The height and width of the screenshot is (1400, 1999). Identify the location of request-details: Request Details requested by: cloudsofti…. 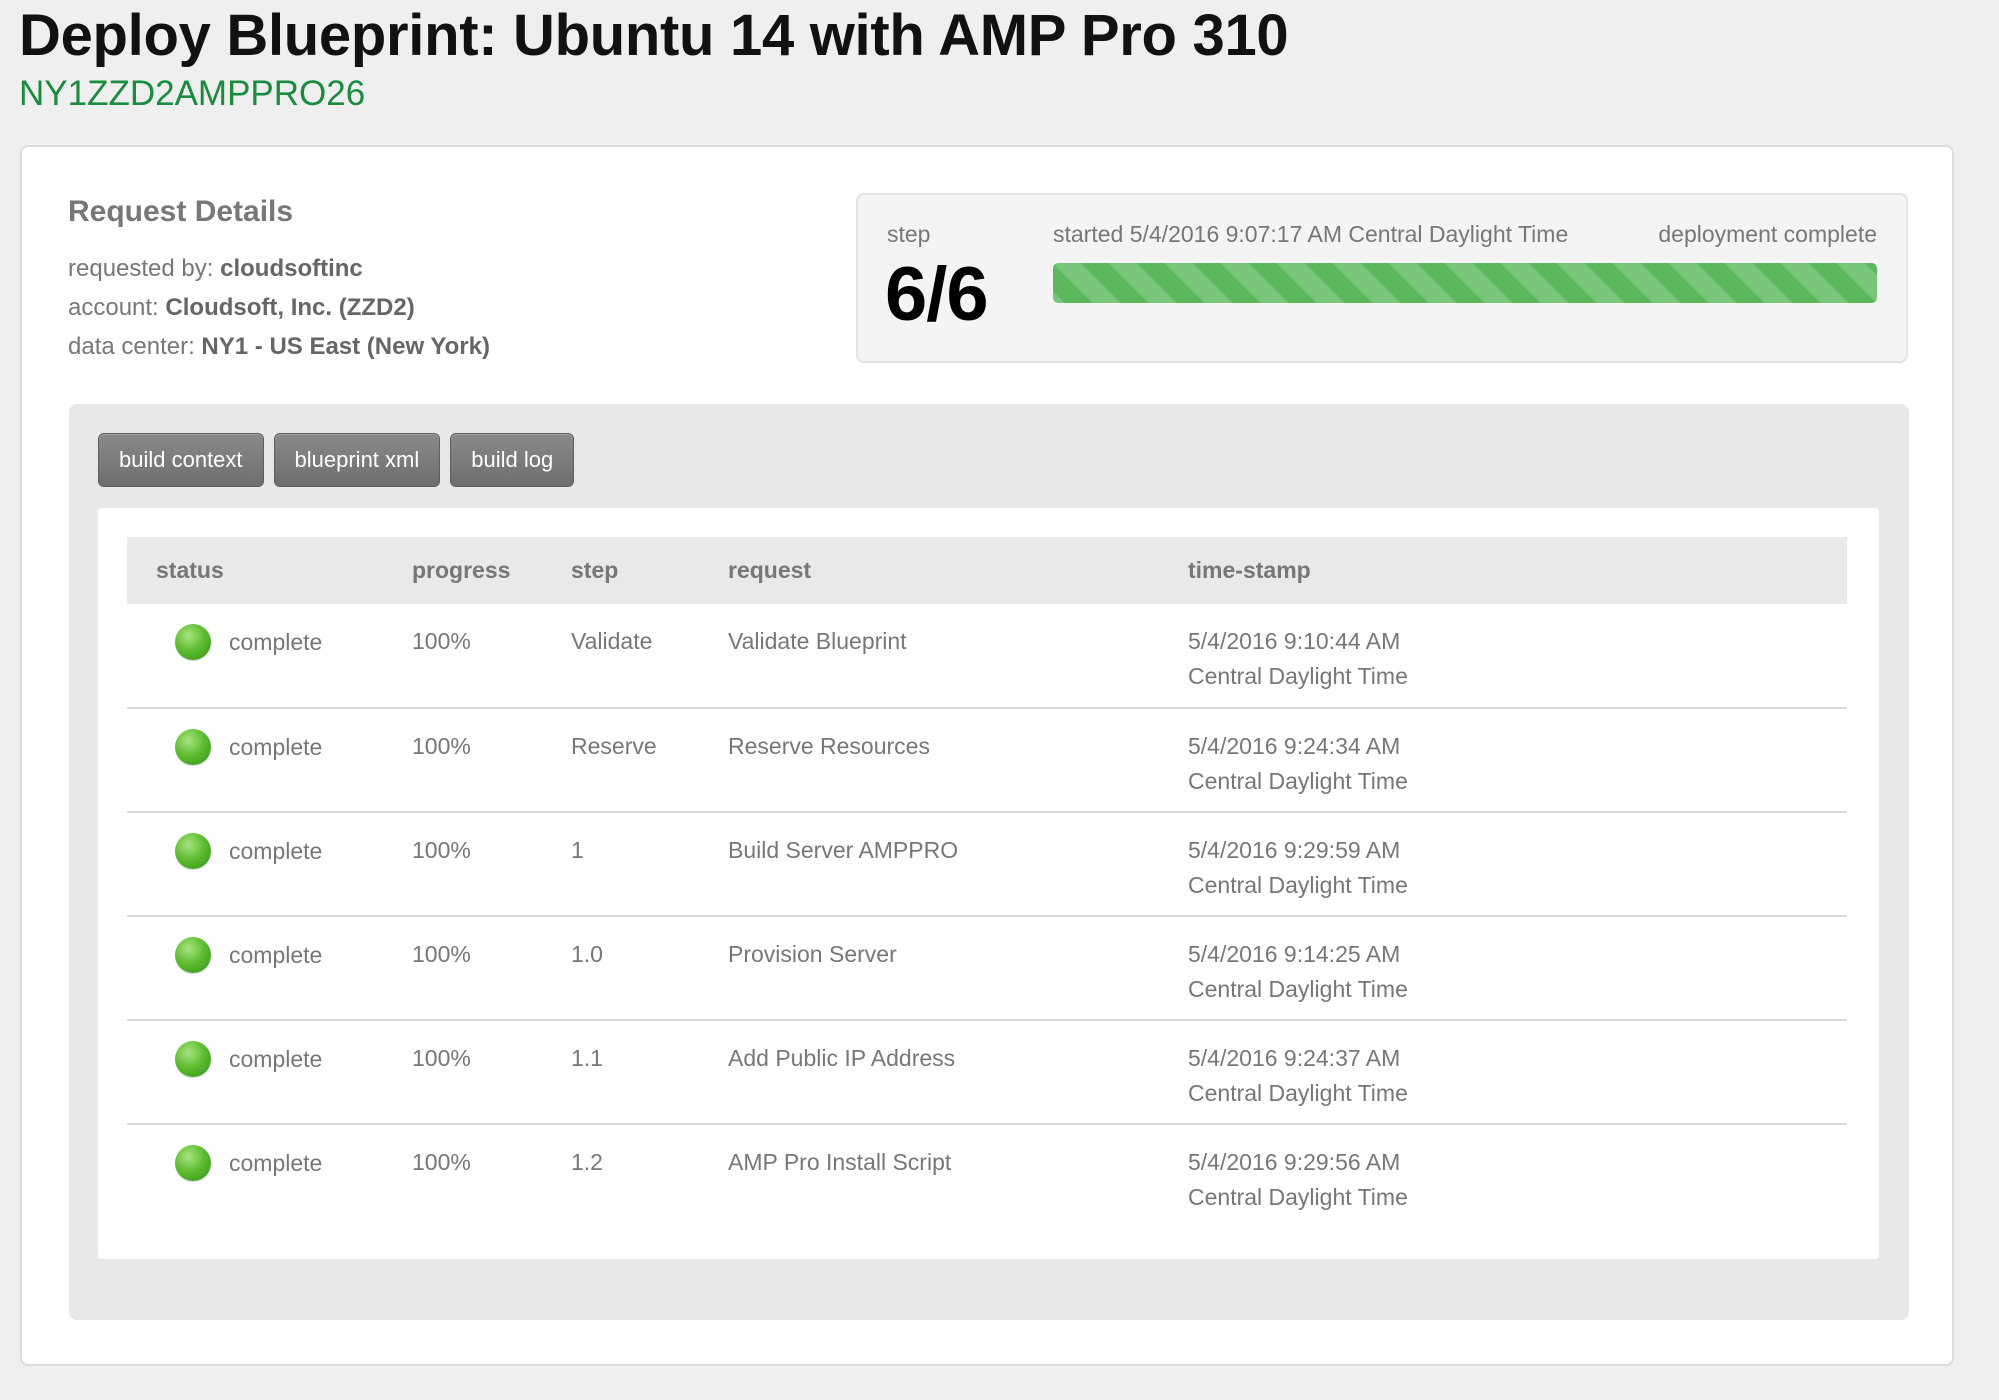
(279, 280).